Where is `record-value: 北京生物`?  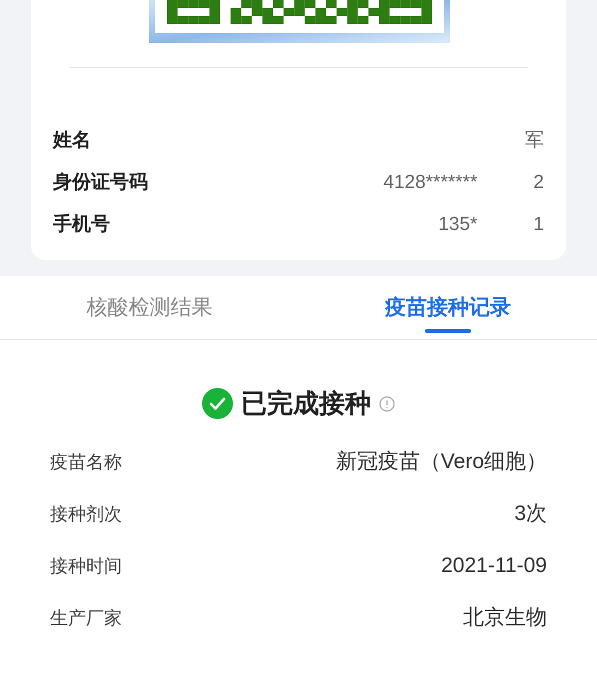
record-value: 北京生物 is located at coordinates (505, 618).